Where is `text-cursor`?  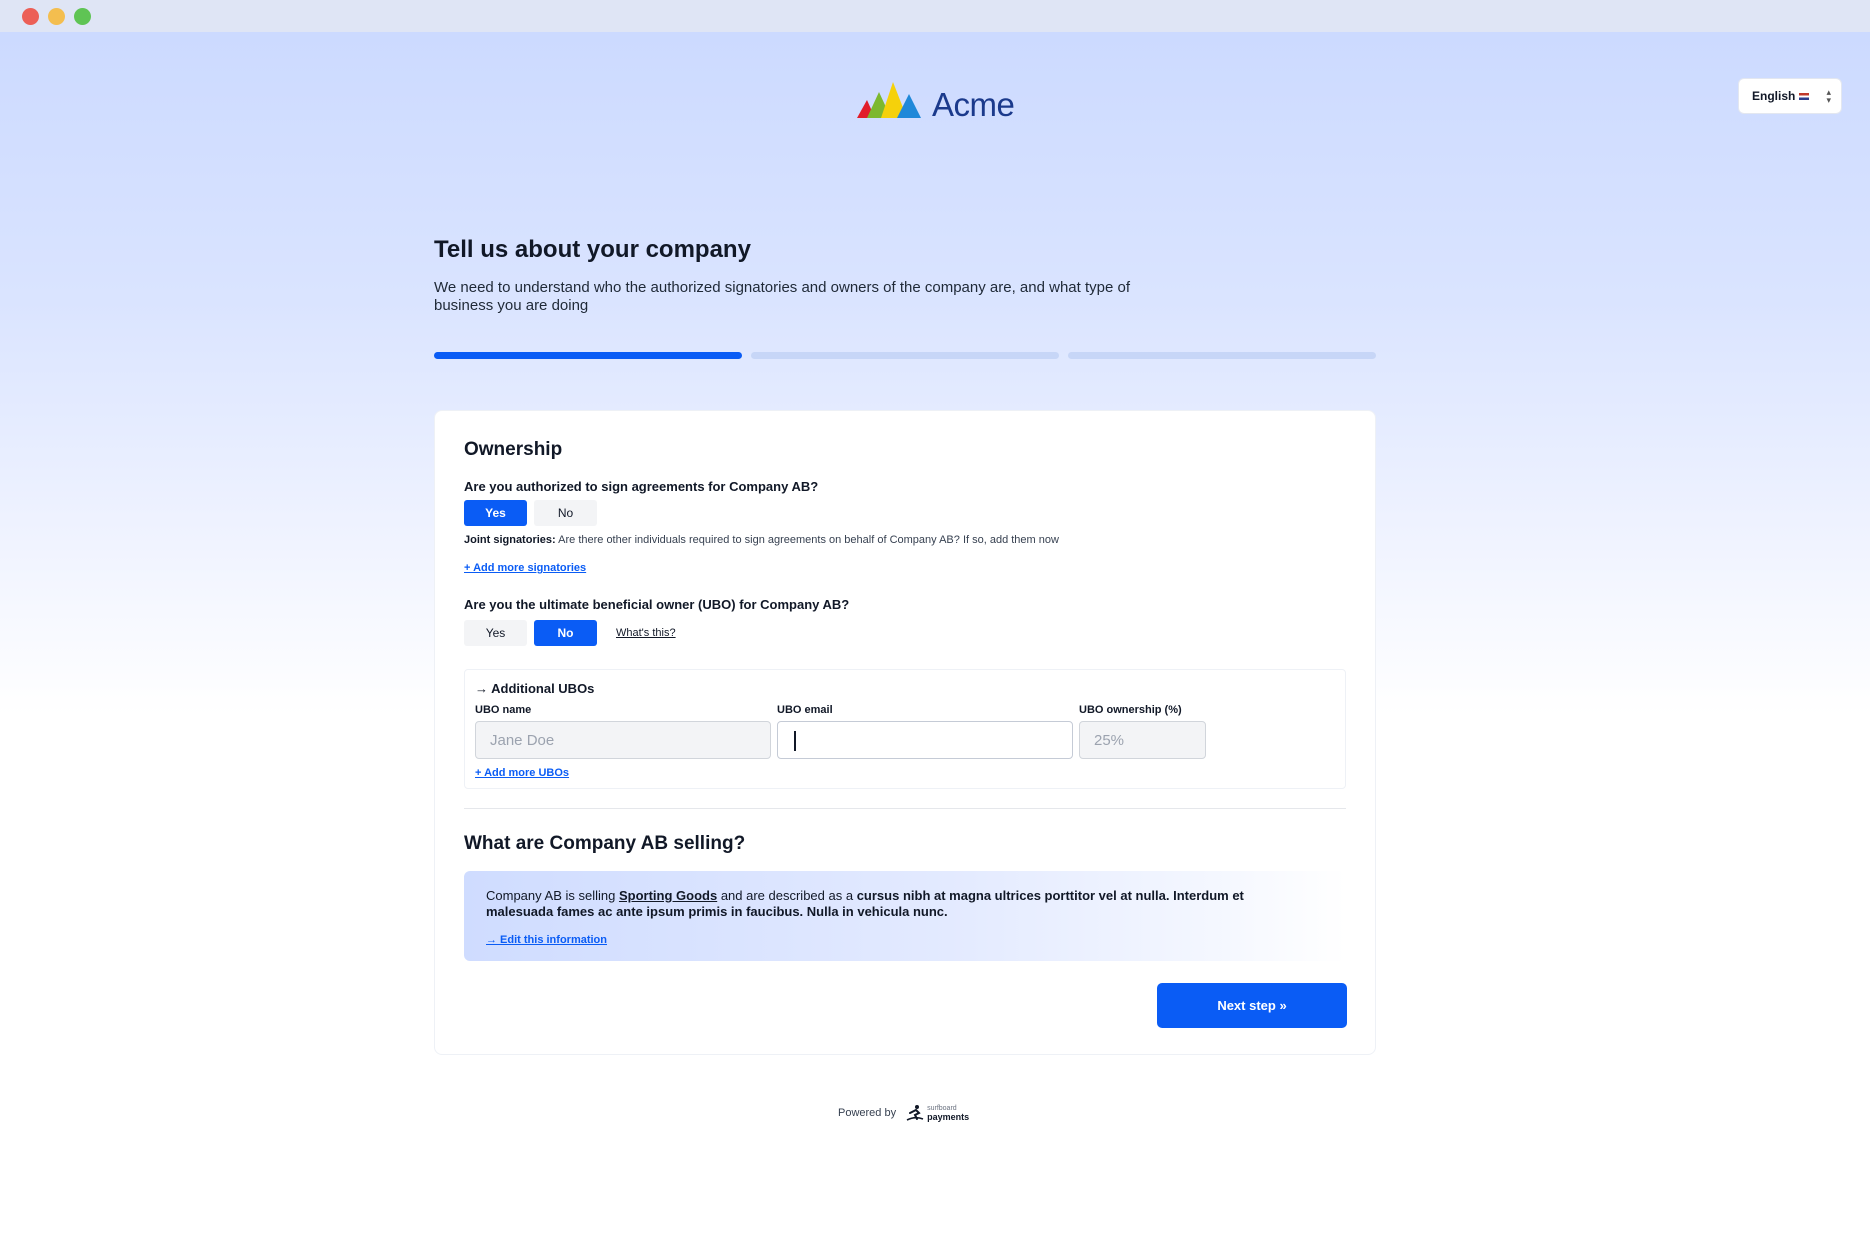 text-cursor is located at coordinates (795, 741).